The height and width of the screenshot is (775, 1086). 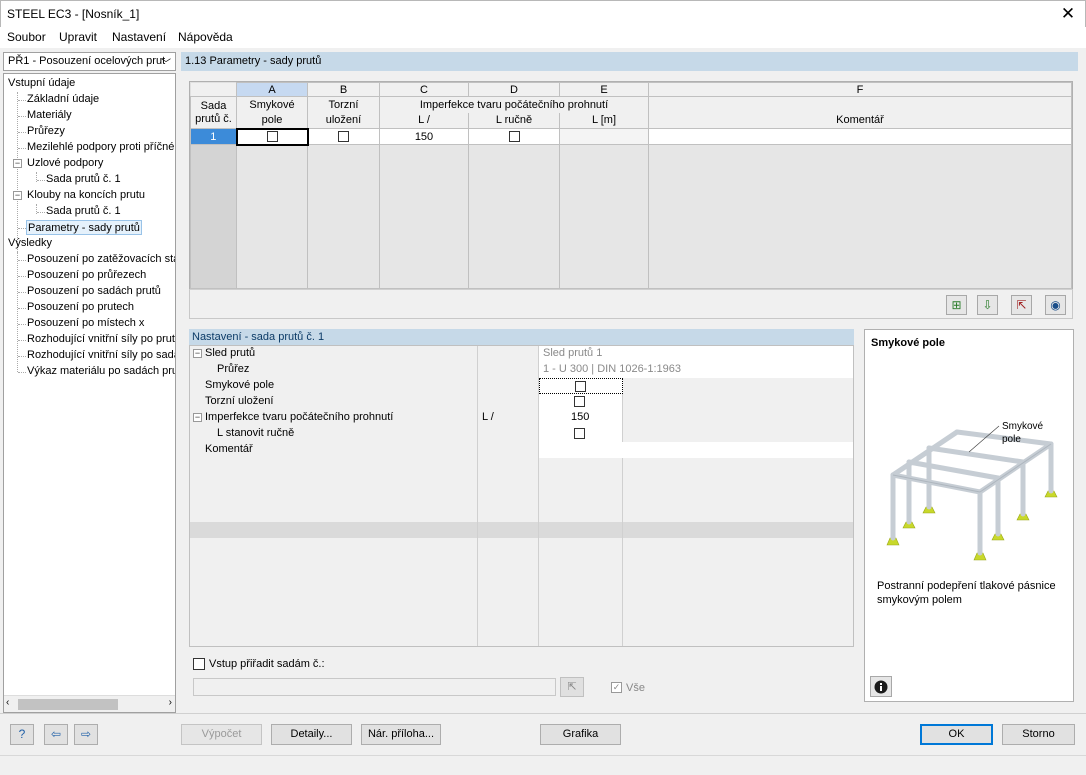 I want to click on cell-komentar, so click(x=860, y=136).